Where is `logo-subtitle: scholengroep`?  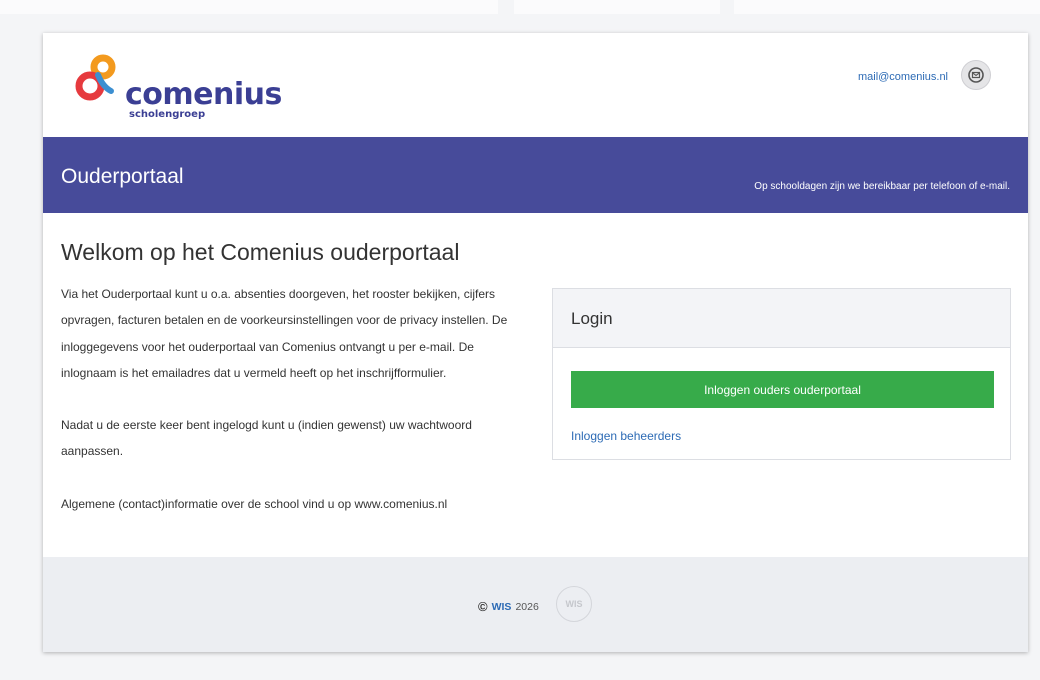 logo-subtitle: scholengroep is located at coordinates (167, 114).